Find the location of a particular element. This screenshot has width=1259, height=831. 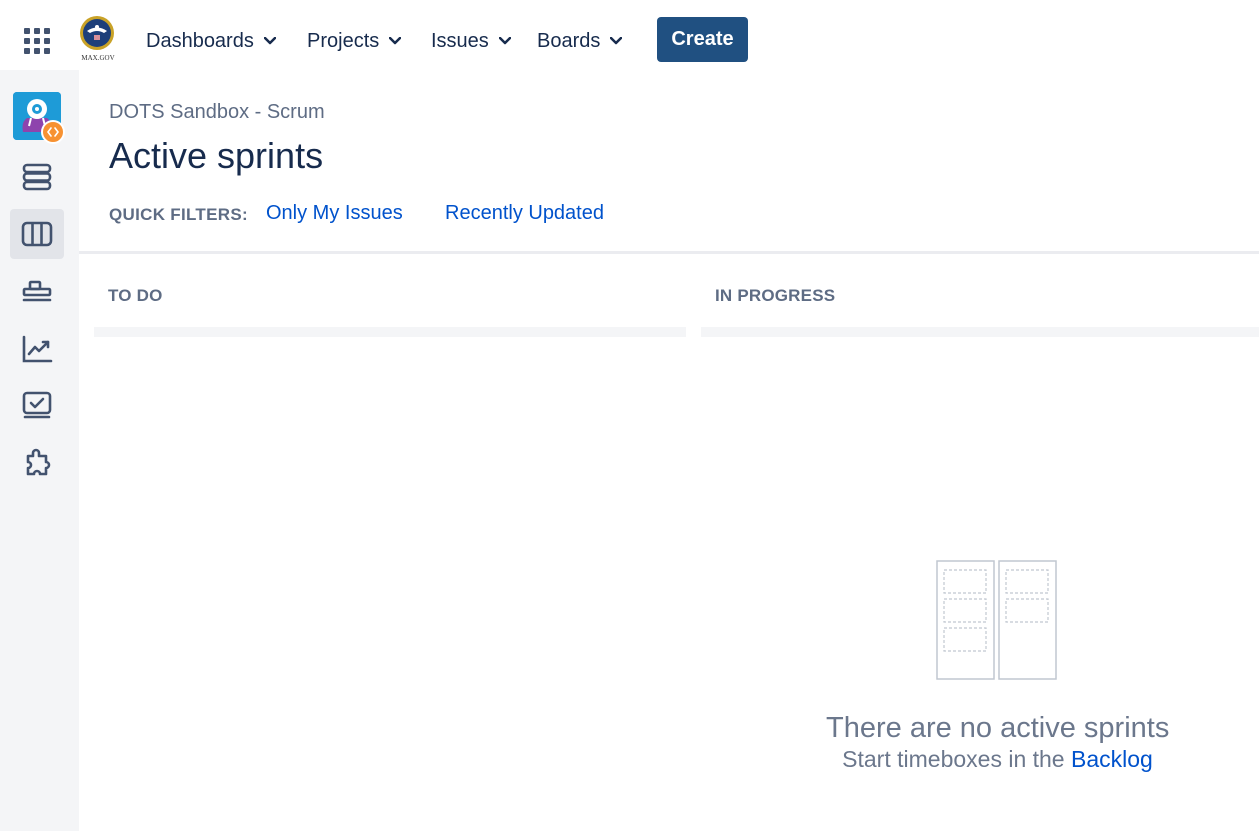

sidebar-item-board is located at coordinates (37, 234).